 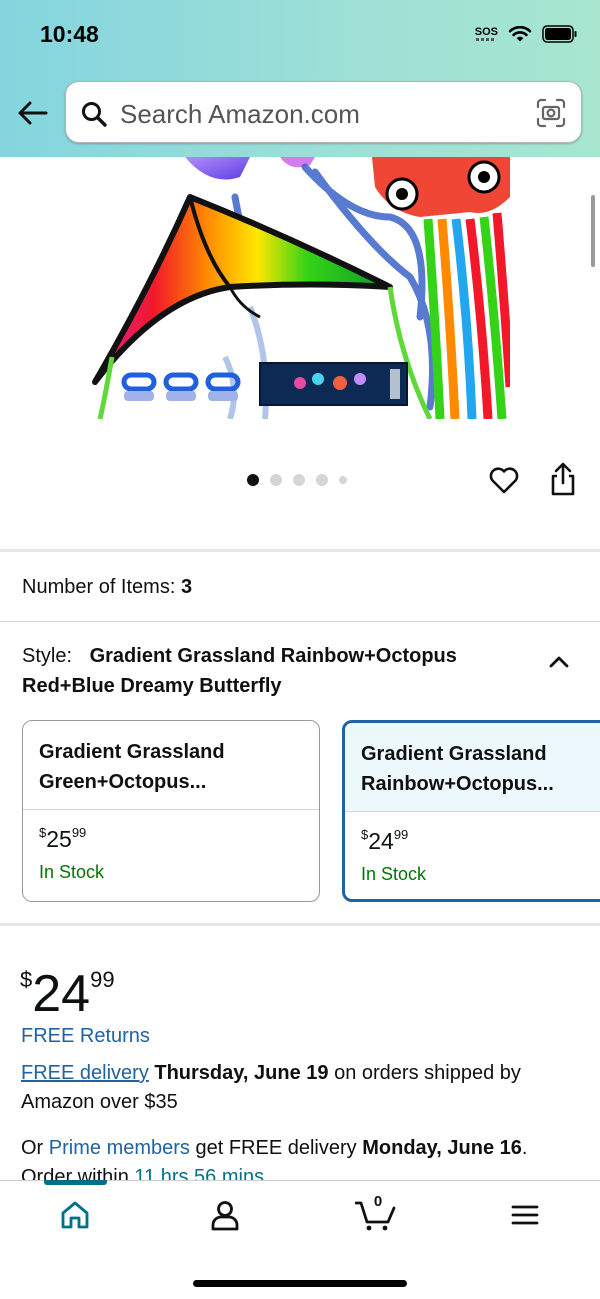 I want to click on image-carousel-dots, so click(x=297, y=480).